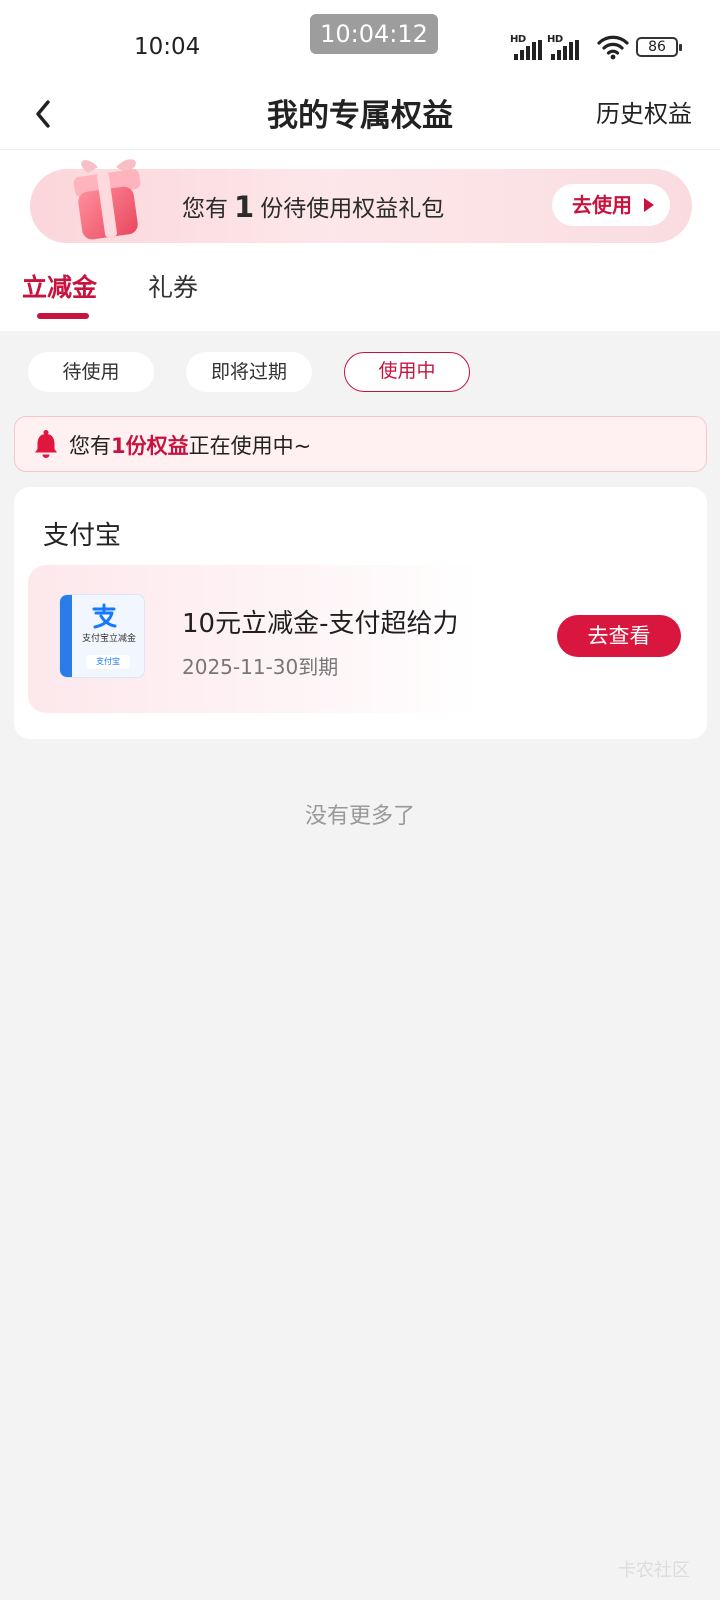 Image resolution: width=720 pixels, height=1600 pixels. I want to click on view-coupon-button: 去查看, so click(619, 636).